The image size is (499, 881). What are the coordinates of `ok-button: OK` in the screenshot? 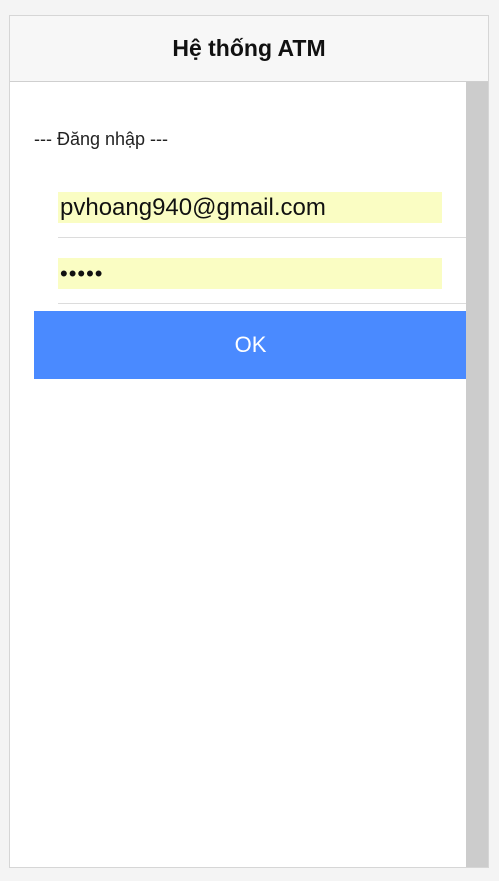 It's located at (250, 345).